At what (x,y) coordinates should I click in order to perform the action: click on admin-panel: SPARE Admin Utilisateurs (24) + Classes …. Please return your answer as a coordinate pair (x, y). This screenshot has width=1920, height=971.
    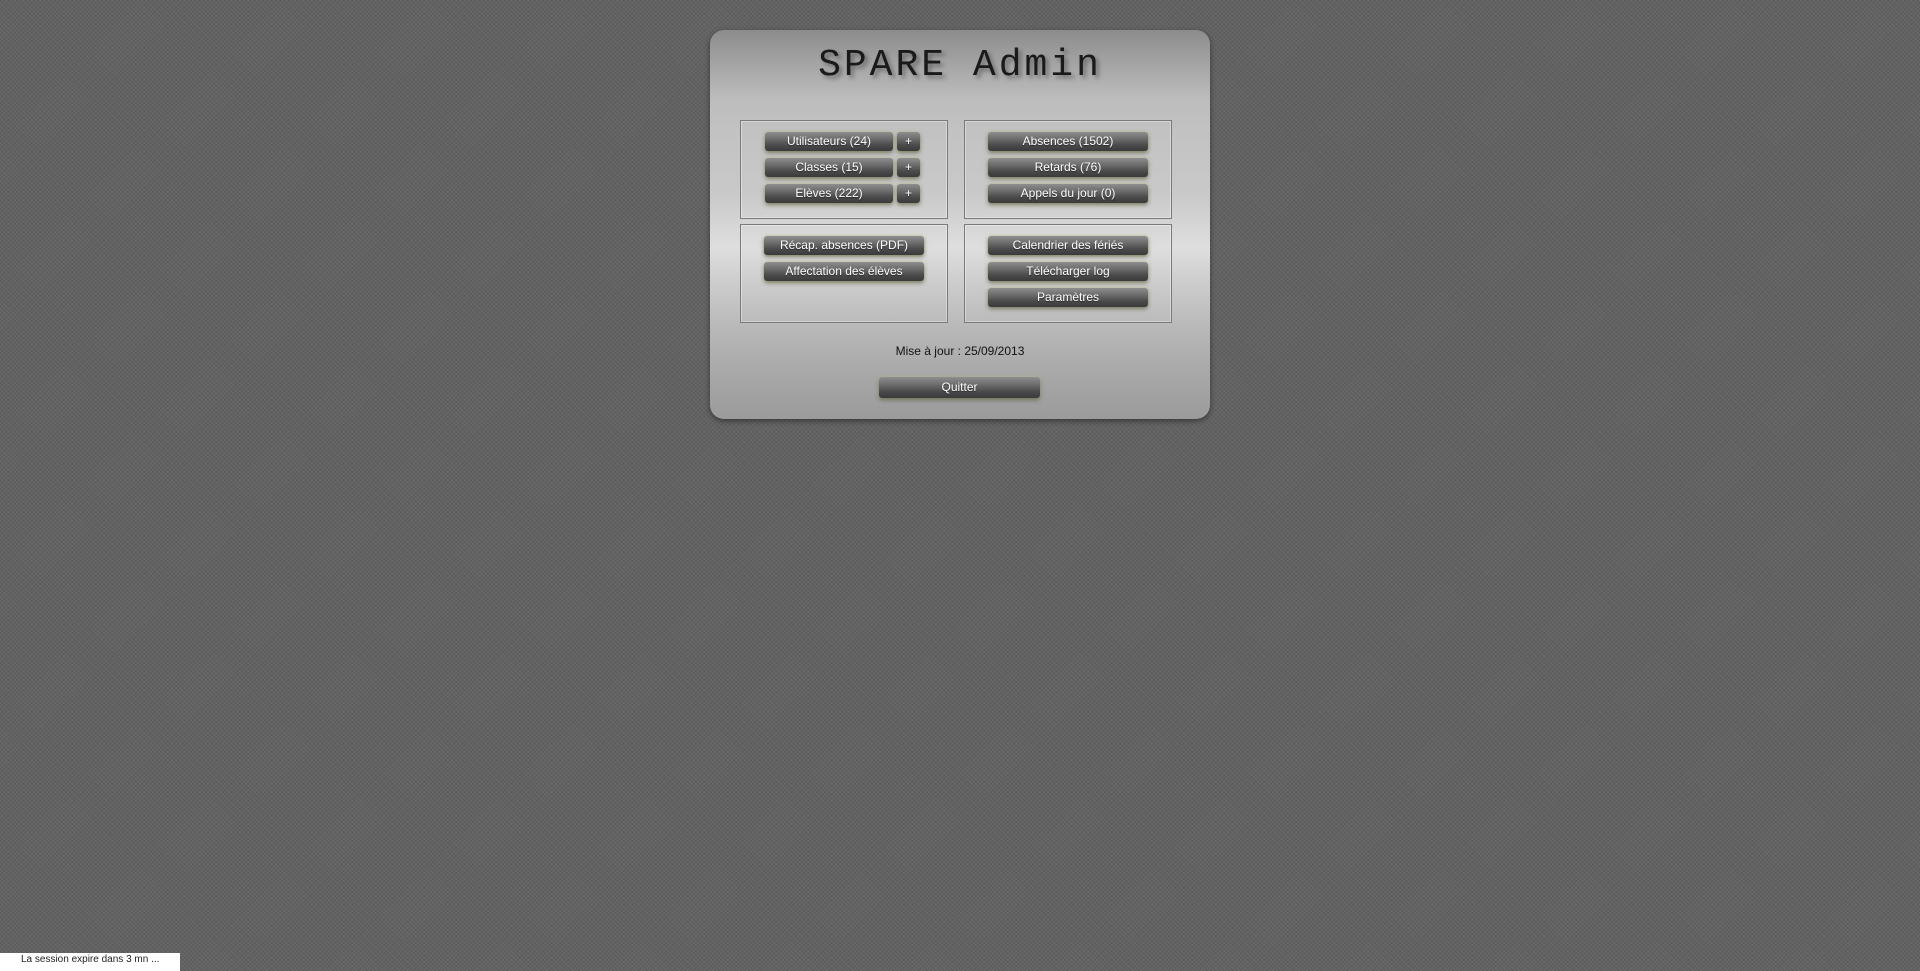
    Looking at the image, I should click on (960, 224).